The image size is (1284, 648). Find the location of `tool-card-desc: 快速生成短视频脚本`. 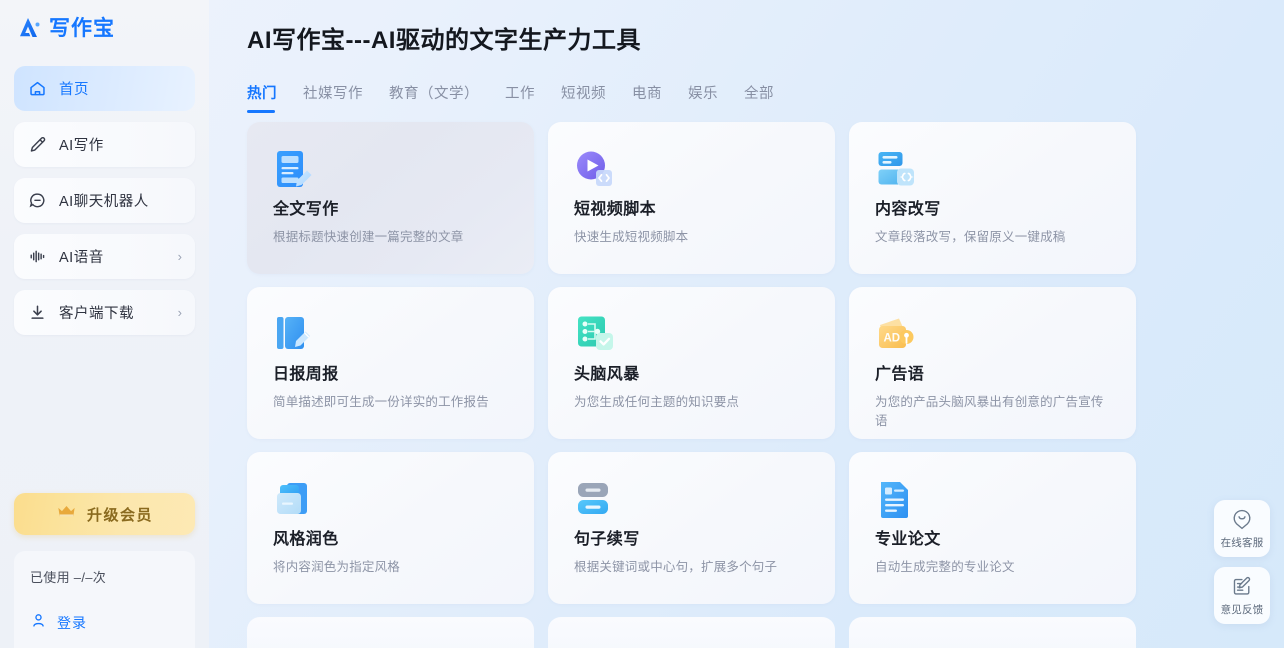

tool-card-desc: 快速生成短视频脚本 is located at coordinates (631, 237).